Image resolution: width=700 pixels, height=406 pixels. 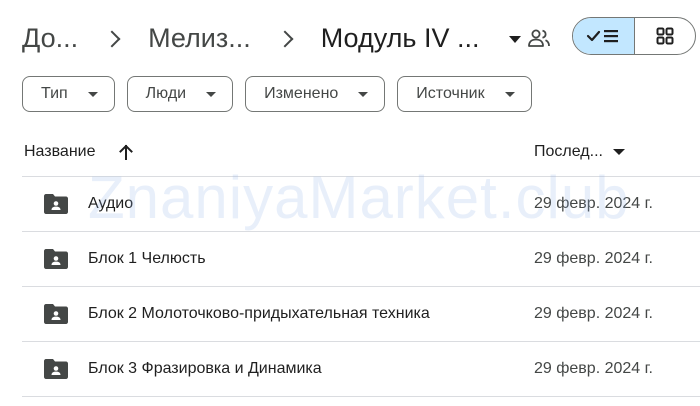 I want to click on filter-chip-source: Источник, so click(x=464, y=94).